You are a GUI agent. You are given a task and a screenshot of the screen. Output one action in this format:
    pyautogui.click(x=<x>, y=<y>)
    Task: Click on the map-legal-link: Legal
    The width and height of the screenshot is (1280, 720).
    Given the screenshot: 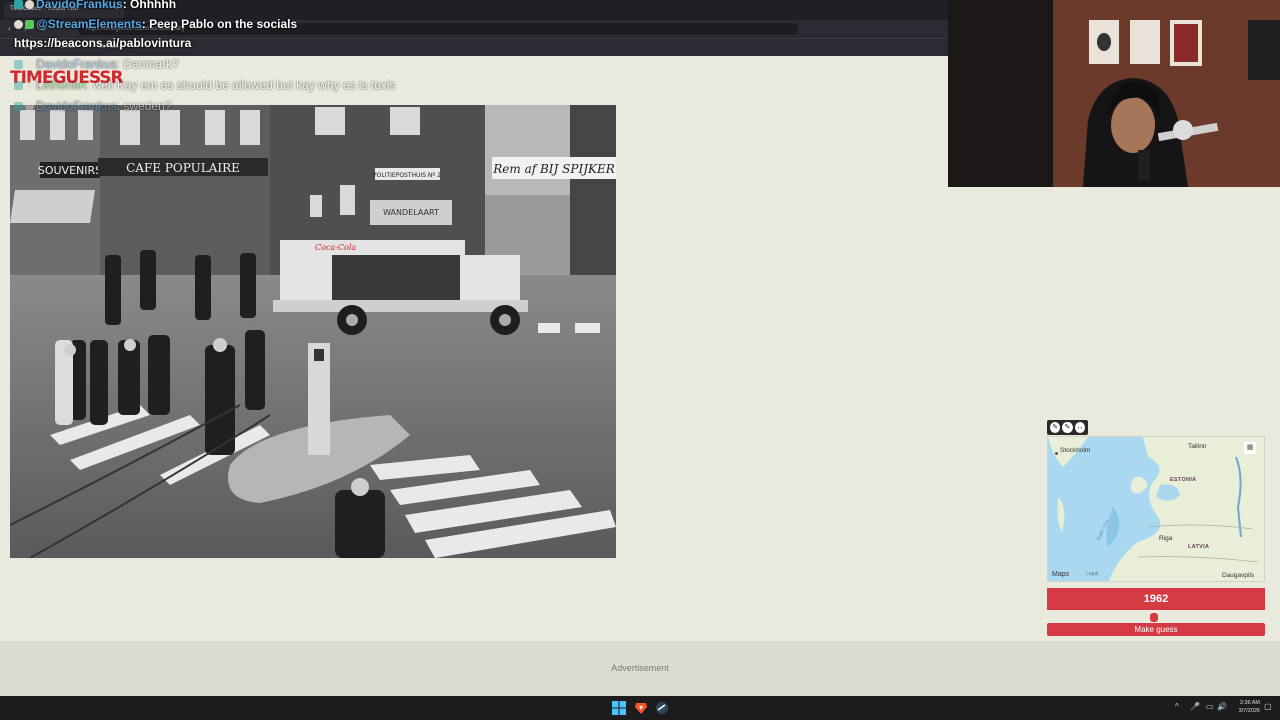 What is the action you would take?
    pyautogui.click(x=1092, y=574)
    